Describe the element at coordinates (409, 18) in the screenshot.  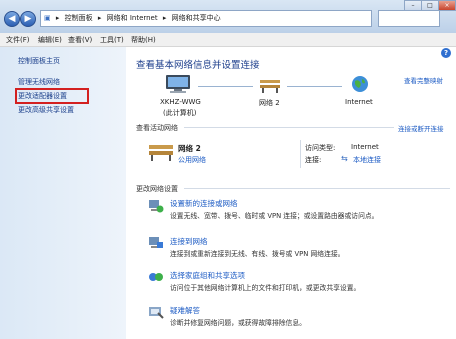
I see `search-input` at that location.